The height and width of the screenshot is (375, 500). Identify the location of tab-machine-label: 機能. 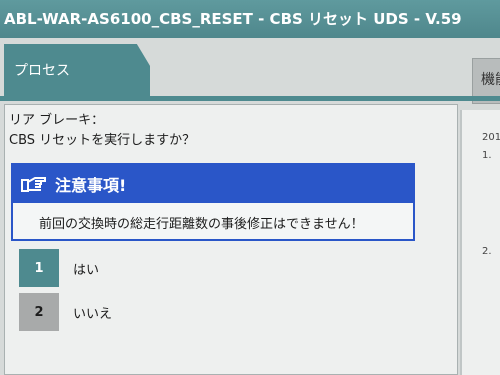
(490, 80).